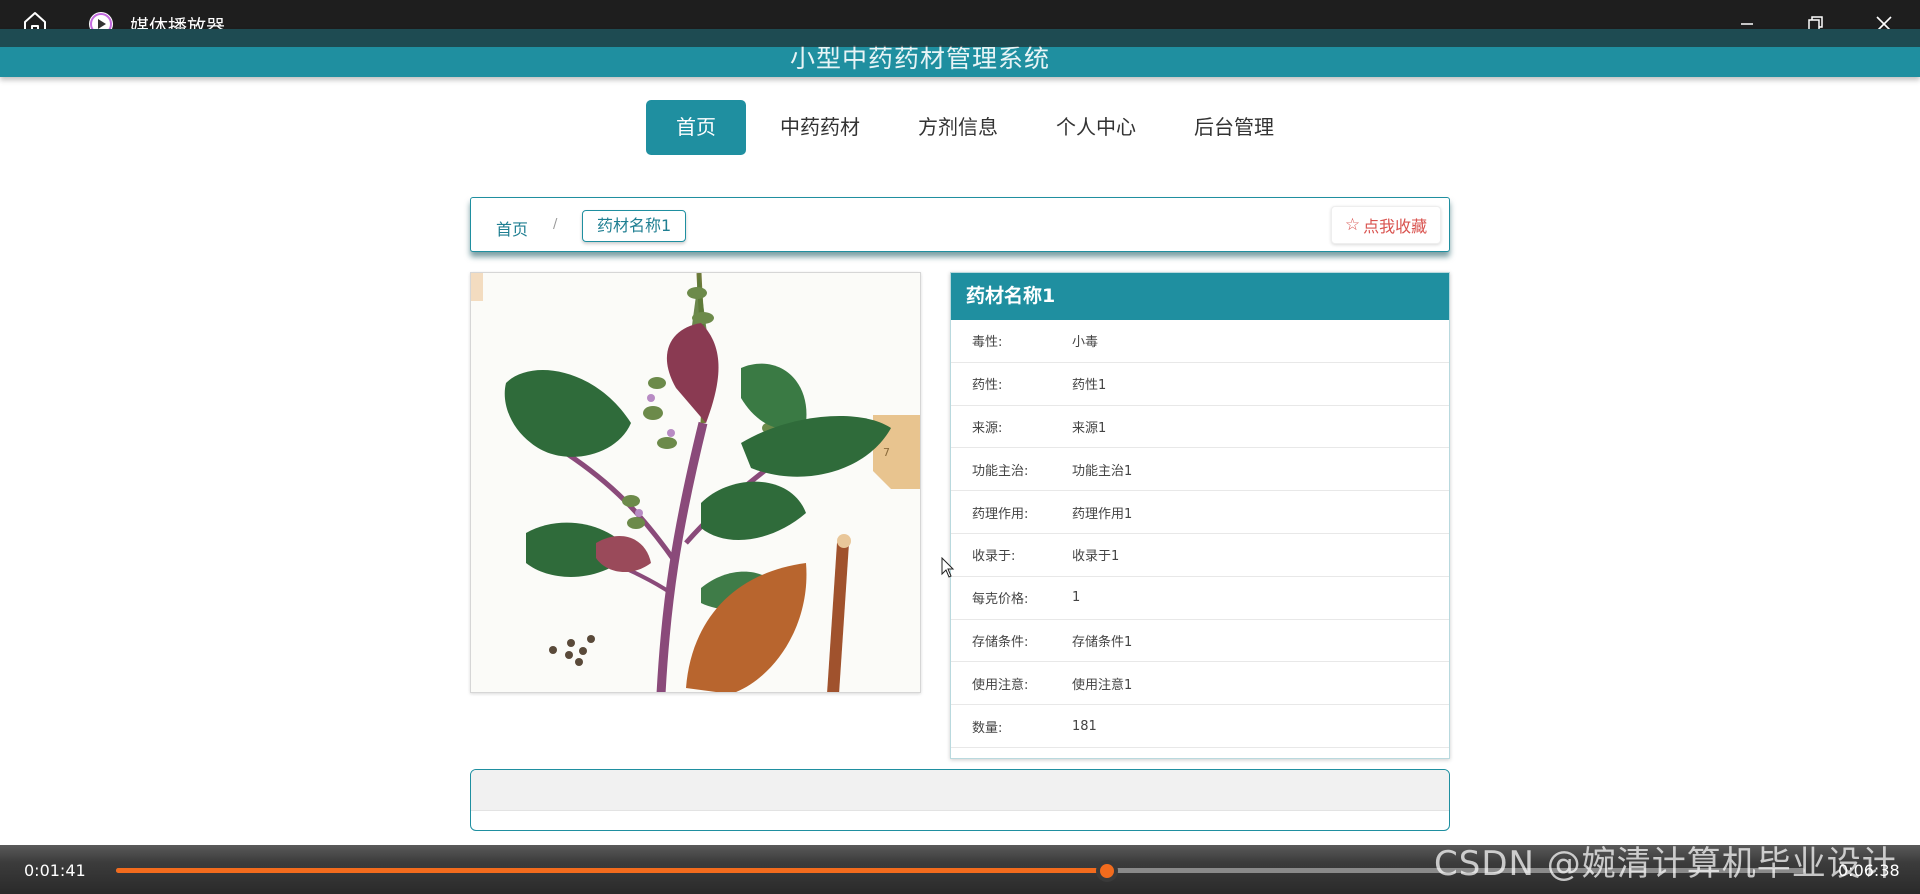 The width and height of the screenshot is (1920, 894). I want to click on star-outline-icon: ☆, so click(1352, 225).